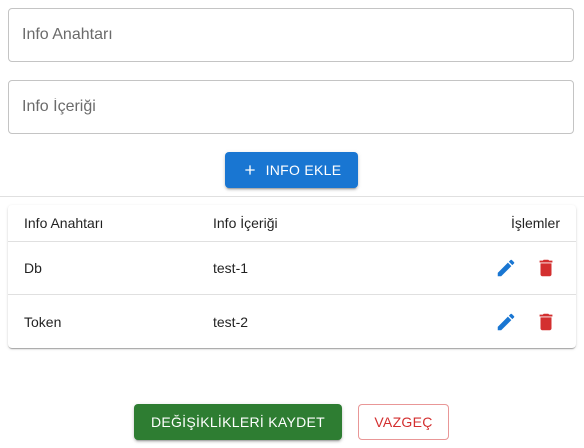 The width and height of the screenshot is (584, 448). I want to click on column-header-key: Info Anahtarı, so click(64, 223).